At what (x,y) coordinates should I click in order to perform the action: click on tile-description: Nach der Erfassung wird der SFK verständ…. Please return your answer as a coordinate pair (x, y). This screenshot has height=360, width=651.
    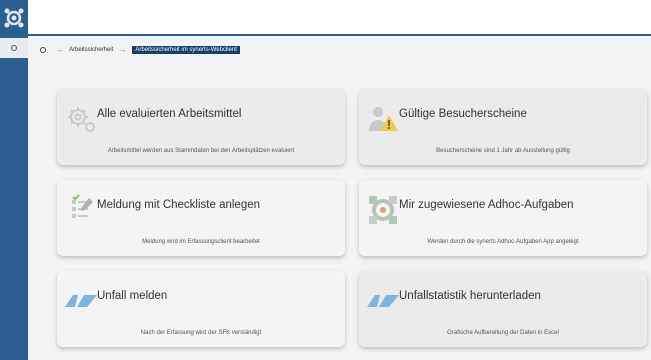
    Looking at the image, I should click on (201, 333).